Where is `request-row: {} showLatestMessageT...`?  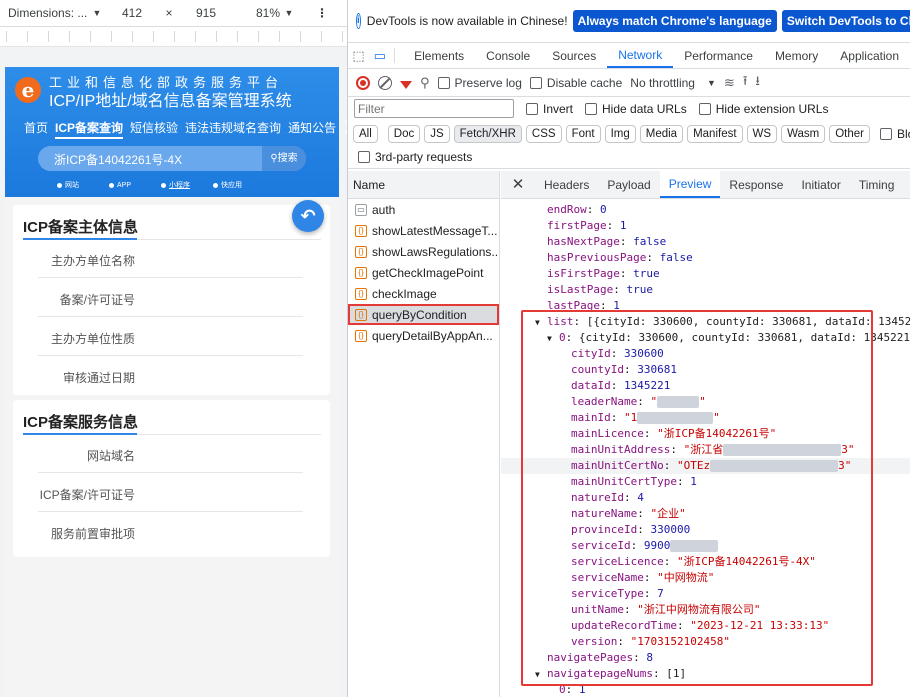 request-row: {} showLatestMessageT... is located at coordinates (423, 230).